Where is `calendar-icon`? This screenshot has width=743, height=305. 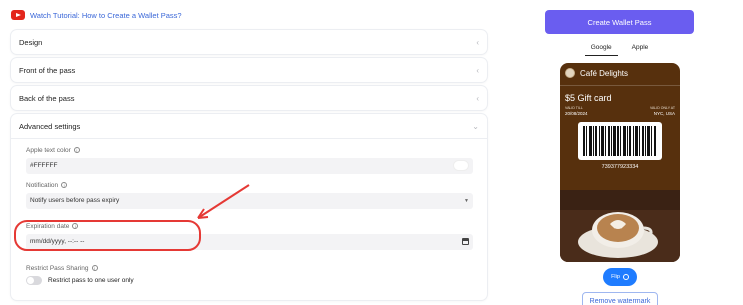 calendar-icon is located at coordinates (465, 241).